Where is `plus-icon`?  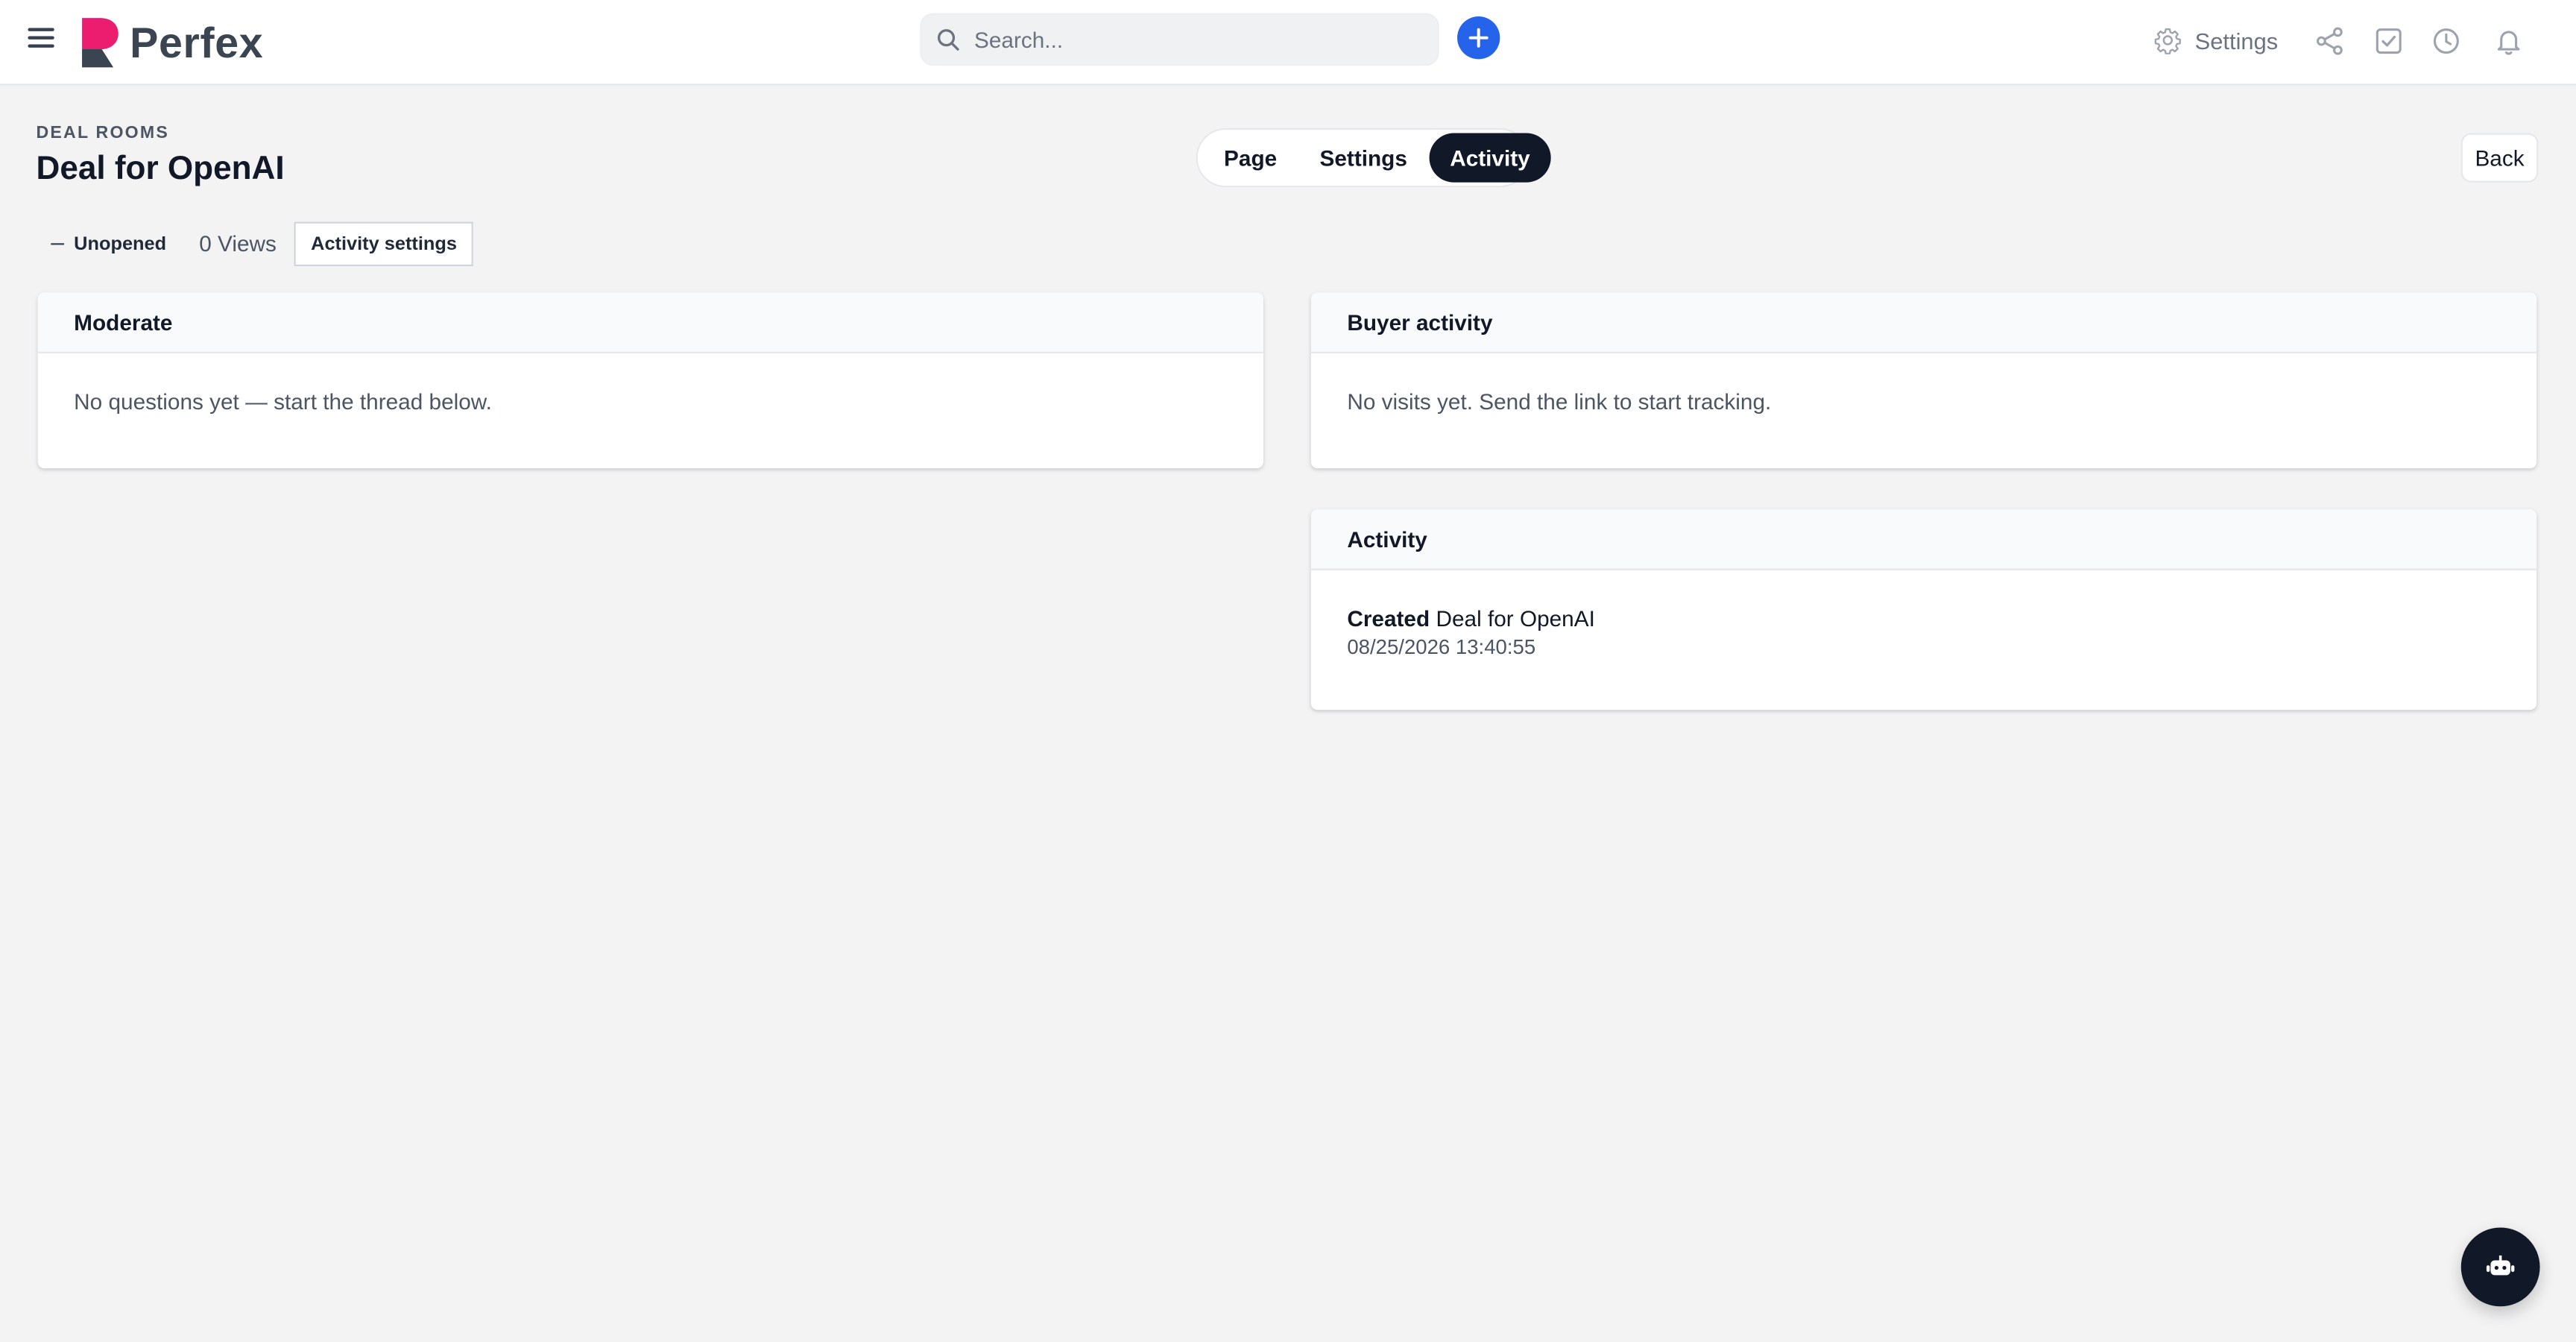 plus-icon is located at coordinates (1478, 38).